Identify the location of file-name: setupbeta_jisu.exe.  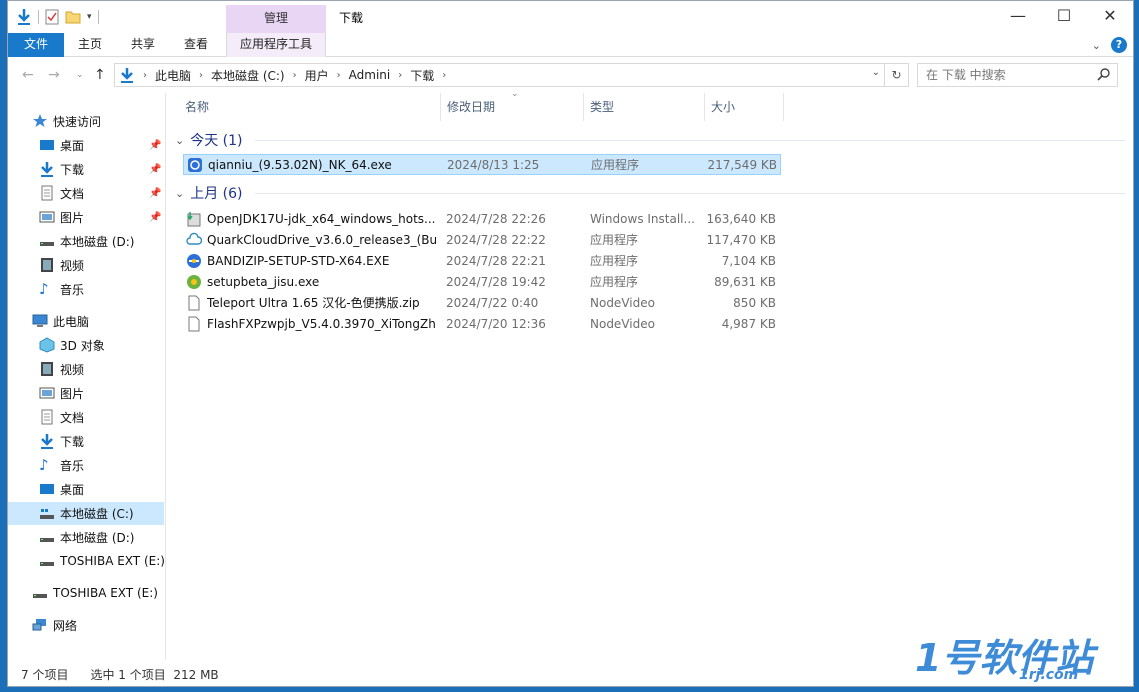
(263, 281).